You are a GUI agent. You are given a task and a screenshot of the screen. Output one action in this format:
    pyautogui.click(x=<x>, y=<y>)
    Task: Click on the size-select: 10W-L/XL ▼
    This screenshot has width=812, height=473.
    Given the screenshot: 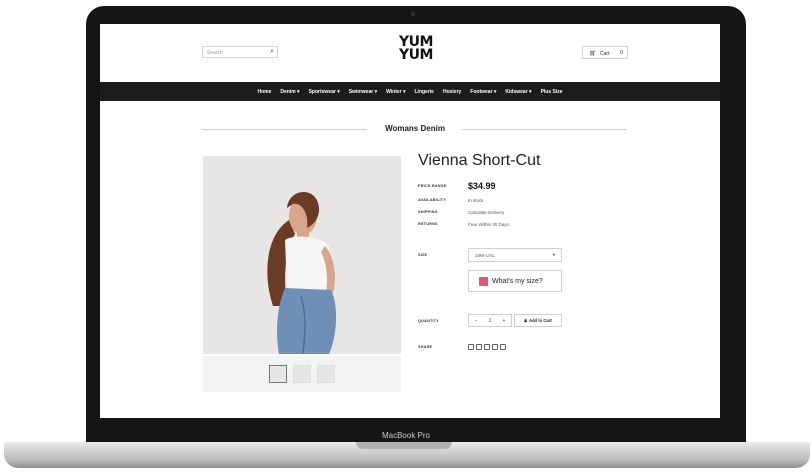 What is the action you would take?
    pyautogui.click(x=515, y=255)
    